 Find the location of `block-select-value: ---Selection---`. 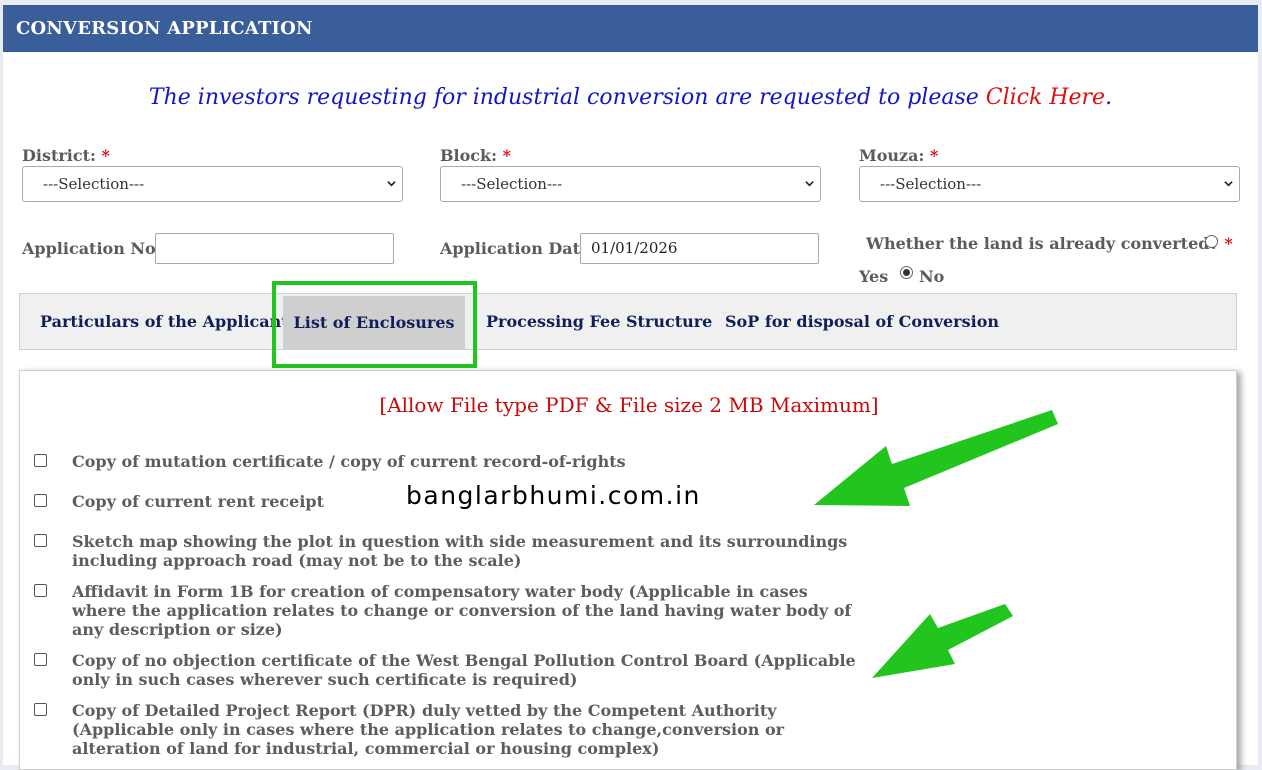

block-select-value: ---Selection--- is located at coordinates (512, 184).